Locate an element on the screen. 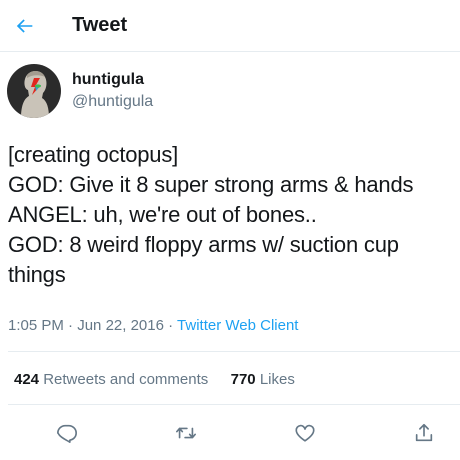  top-bar: Tweet is located at coordinates (230, 26).